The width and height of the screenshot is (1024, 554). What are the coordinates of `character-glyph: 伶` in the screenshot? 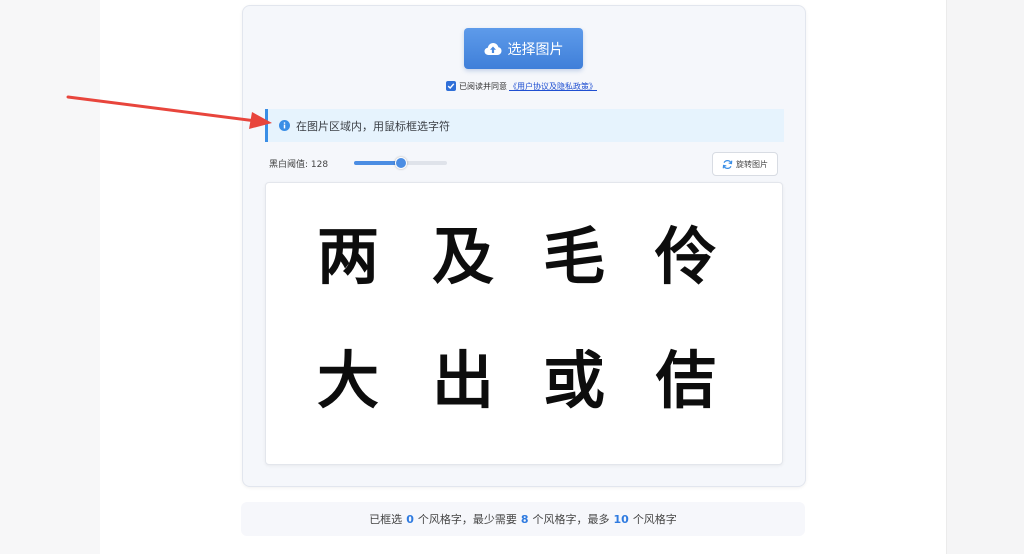 It's located at (685, 256).